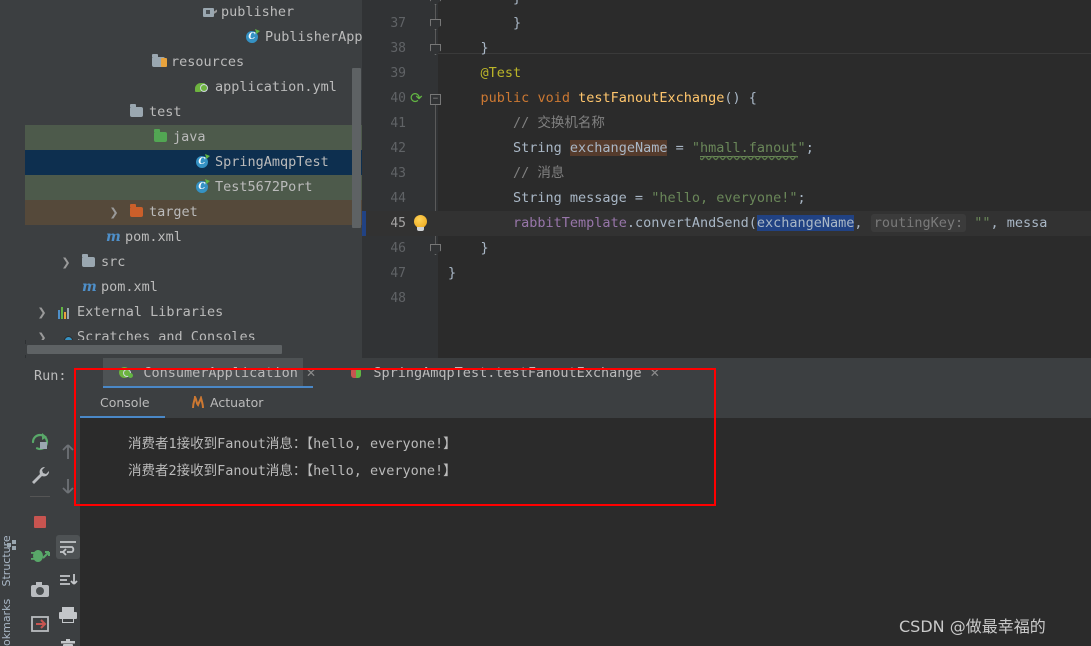 The width and height of the screenshot is (1091, 646). What do you see at coordinates (398, 148) in the screenshot?
I see `line-number: 42` at bounding box center [398, 148].